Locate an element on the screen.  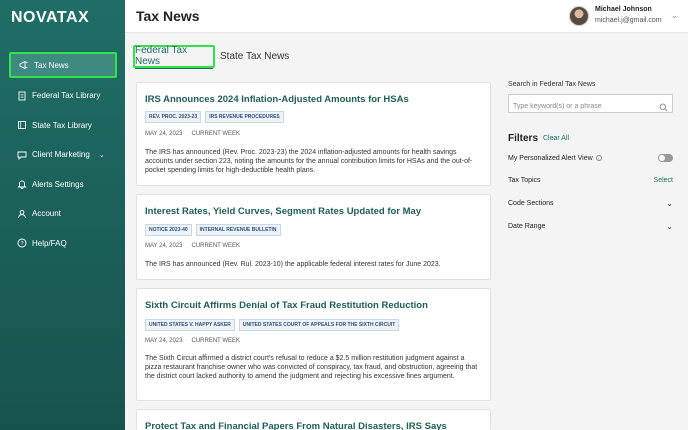
sidebar-item-help-faq: ? Help/FAQ is located at coordinates (62, 244).